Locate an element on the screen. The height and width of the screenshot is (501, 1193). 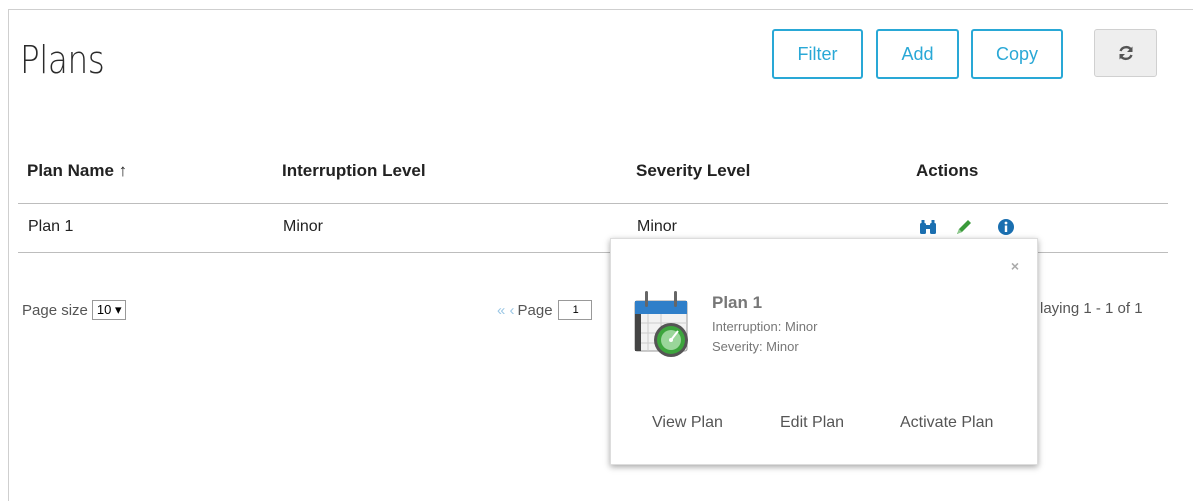
page-size-label: Page size is located at coordinates (55, 310).